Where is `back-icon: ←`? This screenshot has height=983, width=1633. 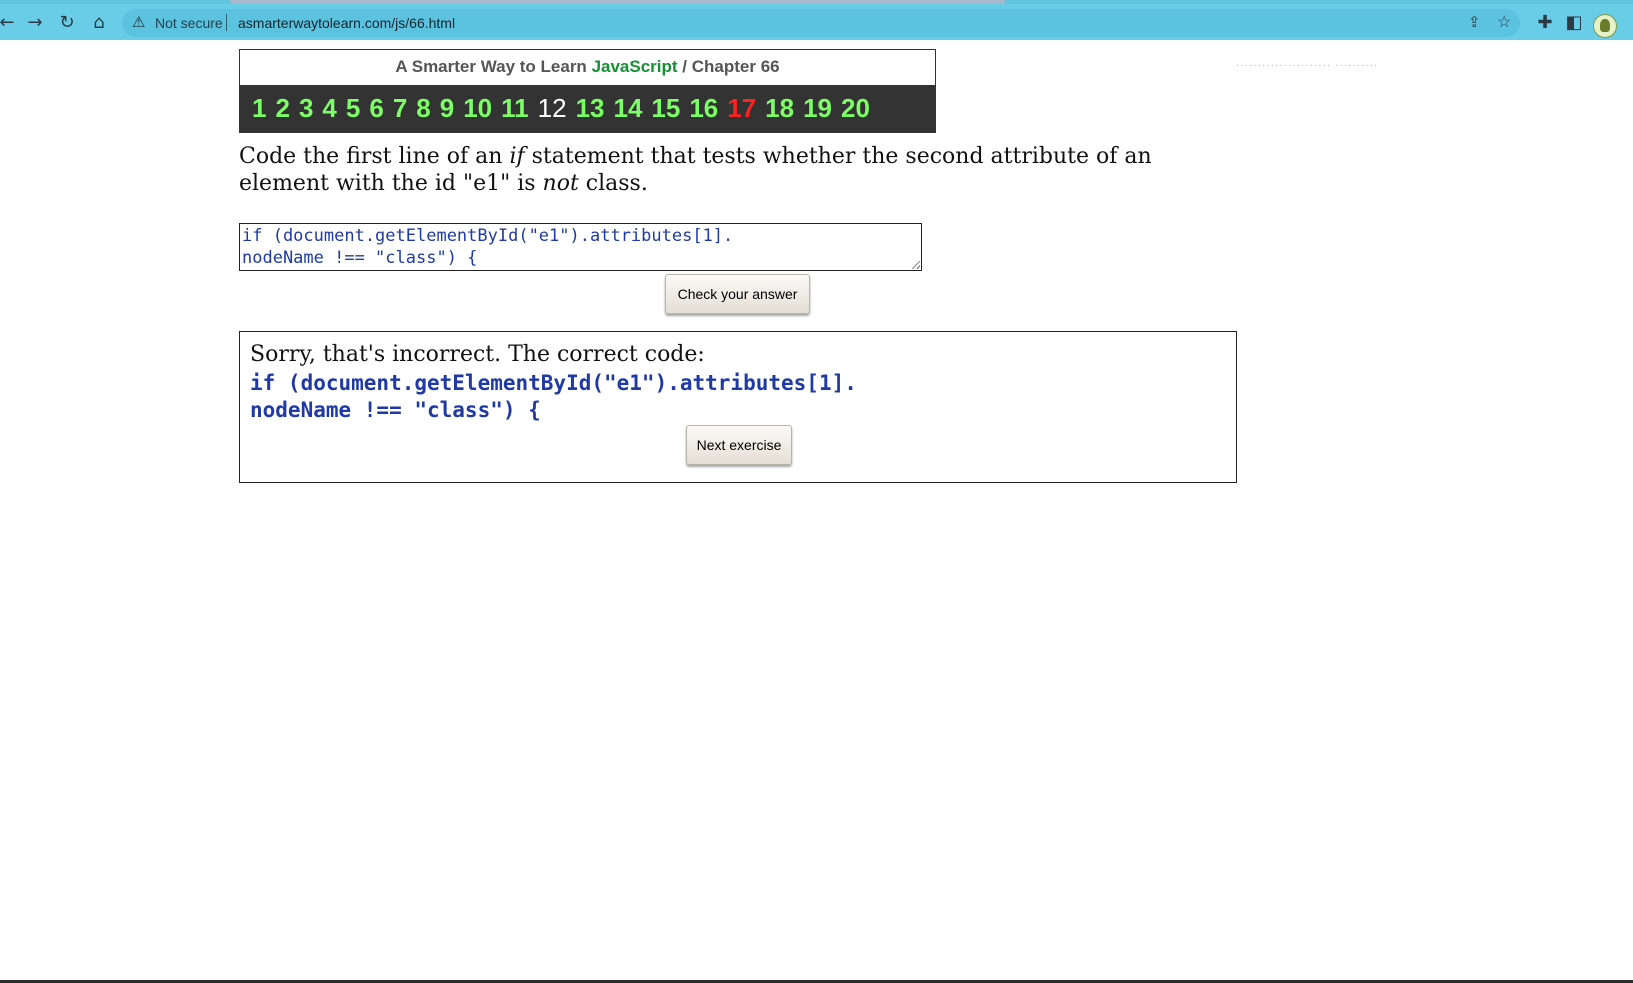
back-icon: ← is located at coordinates (7, 22).